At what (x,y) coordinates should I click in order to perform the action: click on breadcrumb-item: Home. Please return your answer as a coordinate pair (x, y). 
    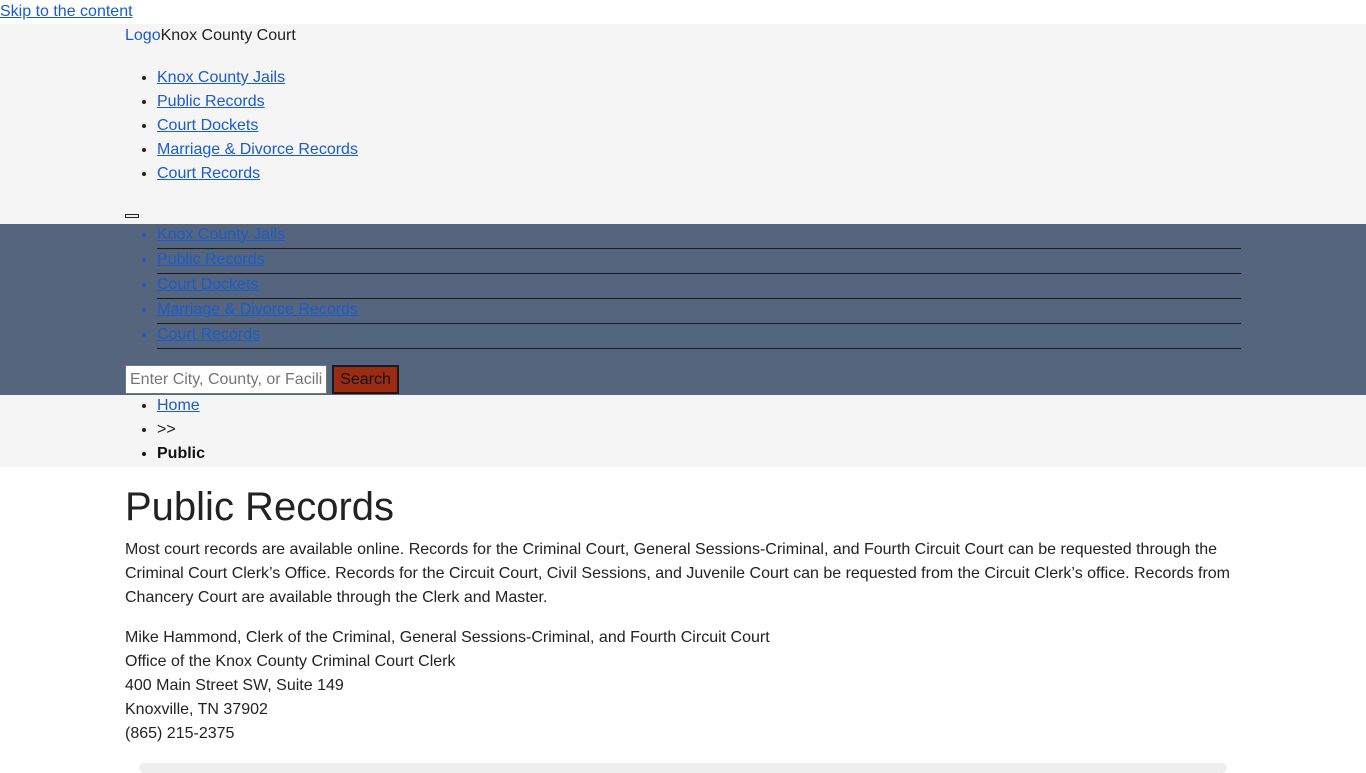
    Looking at the image, I should click on (181, 407).